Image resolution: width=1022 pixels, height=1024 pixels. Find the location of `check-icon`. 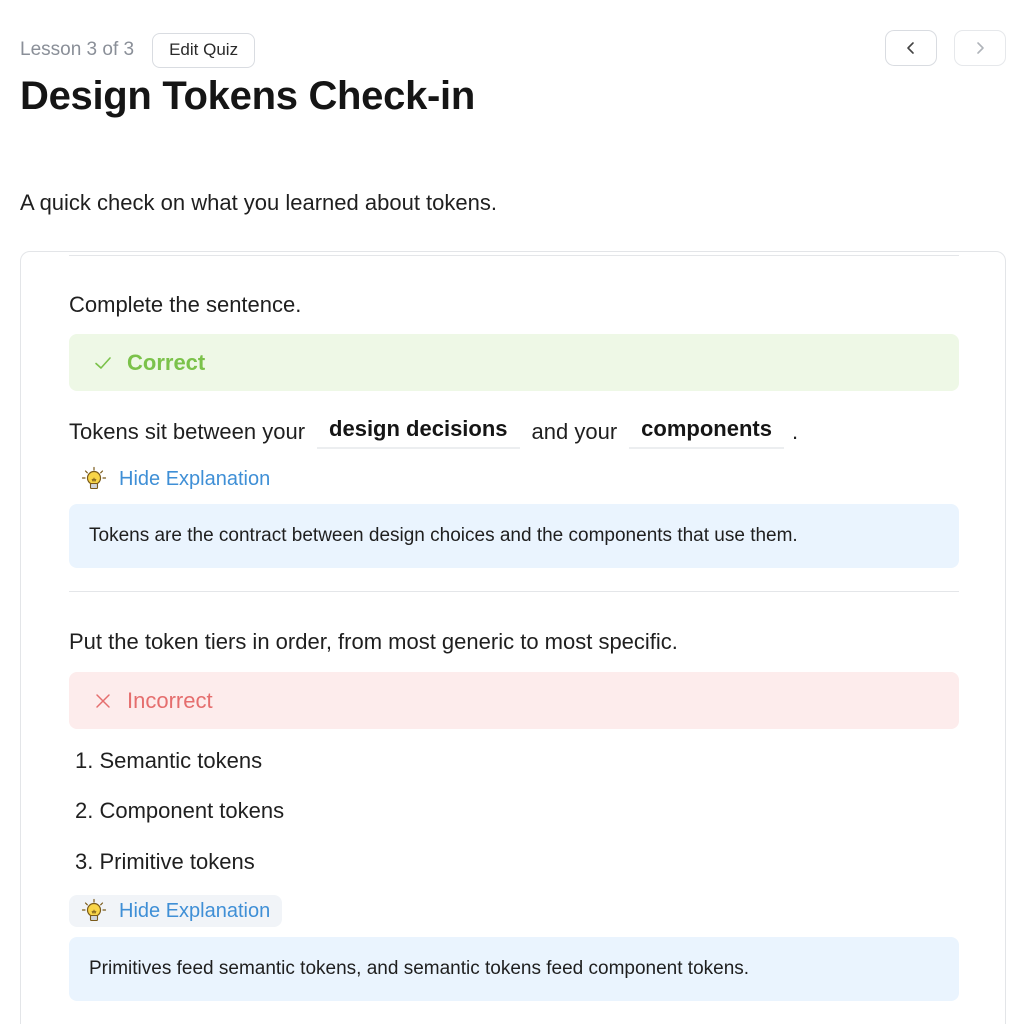

check-icon is located at coordinates (103, 362).